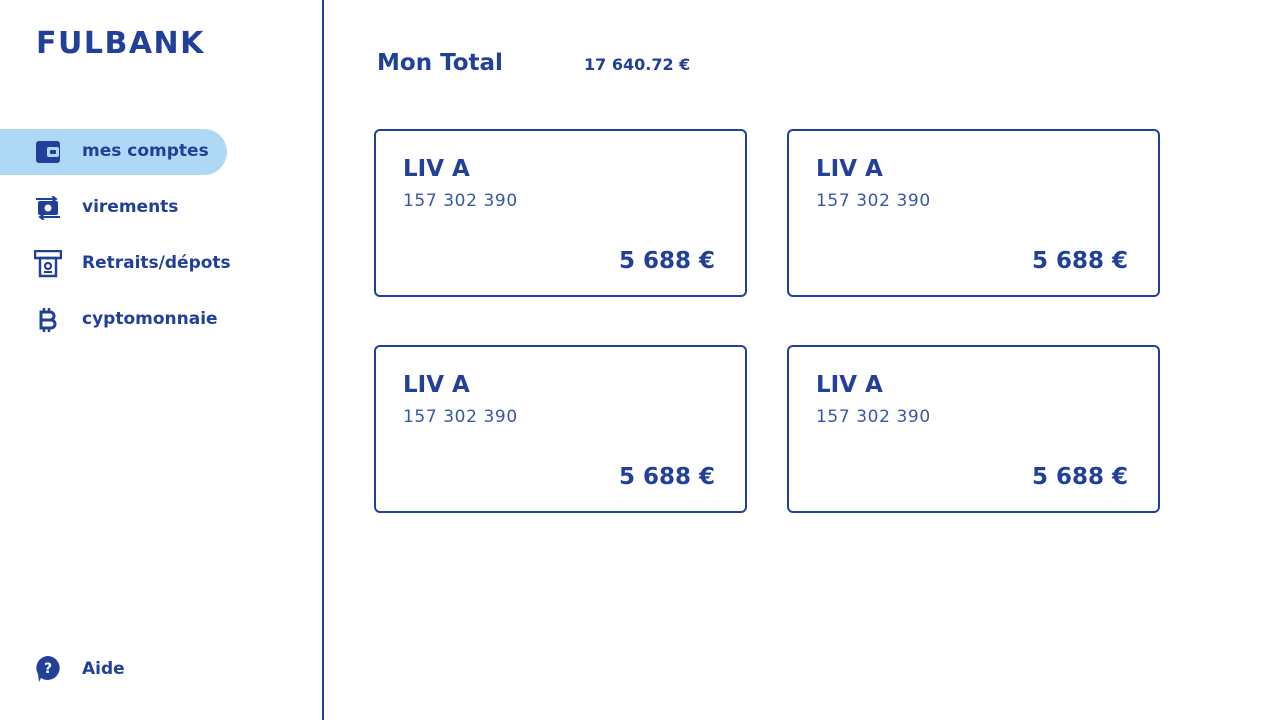 The height and width of the screenshot is (720, 1270). What do you see at coordinates (48, 208) in the screenshot?
I see `transfer-money-icon` at bounding box center [48, 208].